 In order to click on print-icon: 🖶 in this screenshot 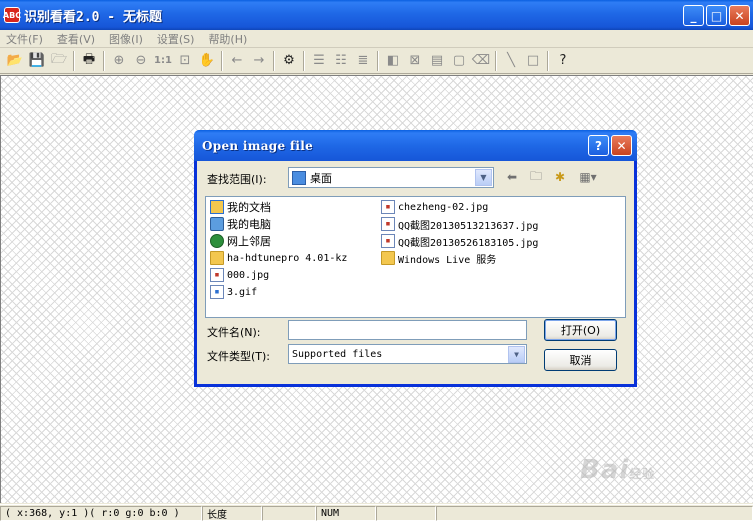, I will do `click(89, 61)`.